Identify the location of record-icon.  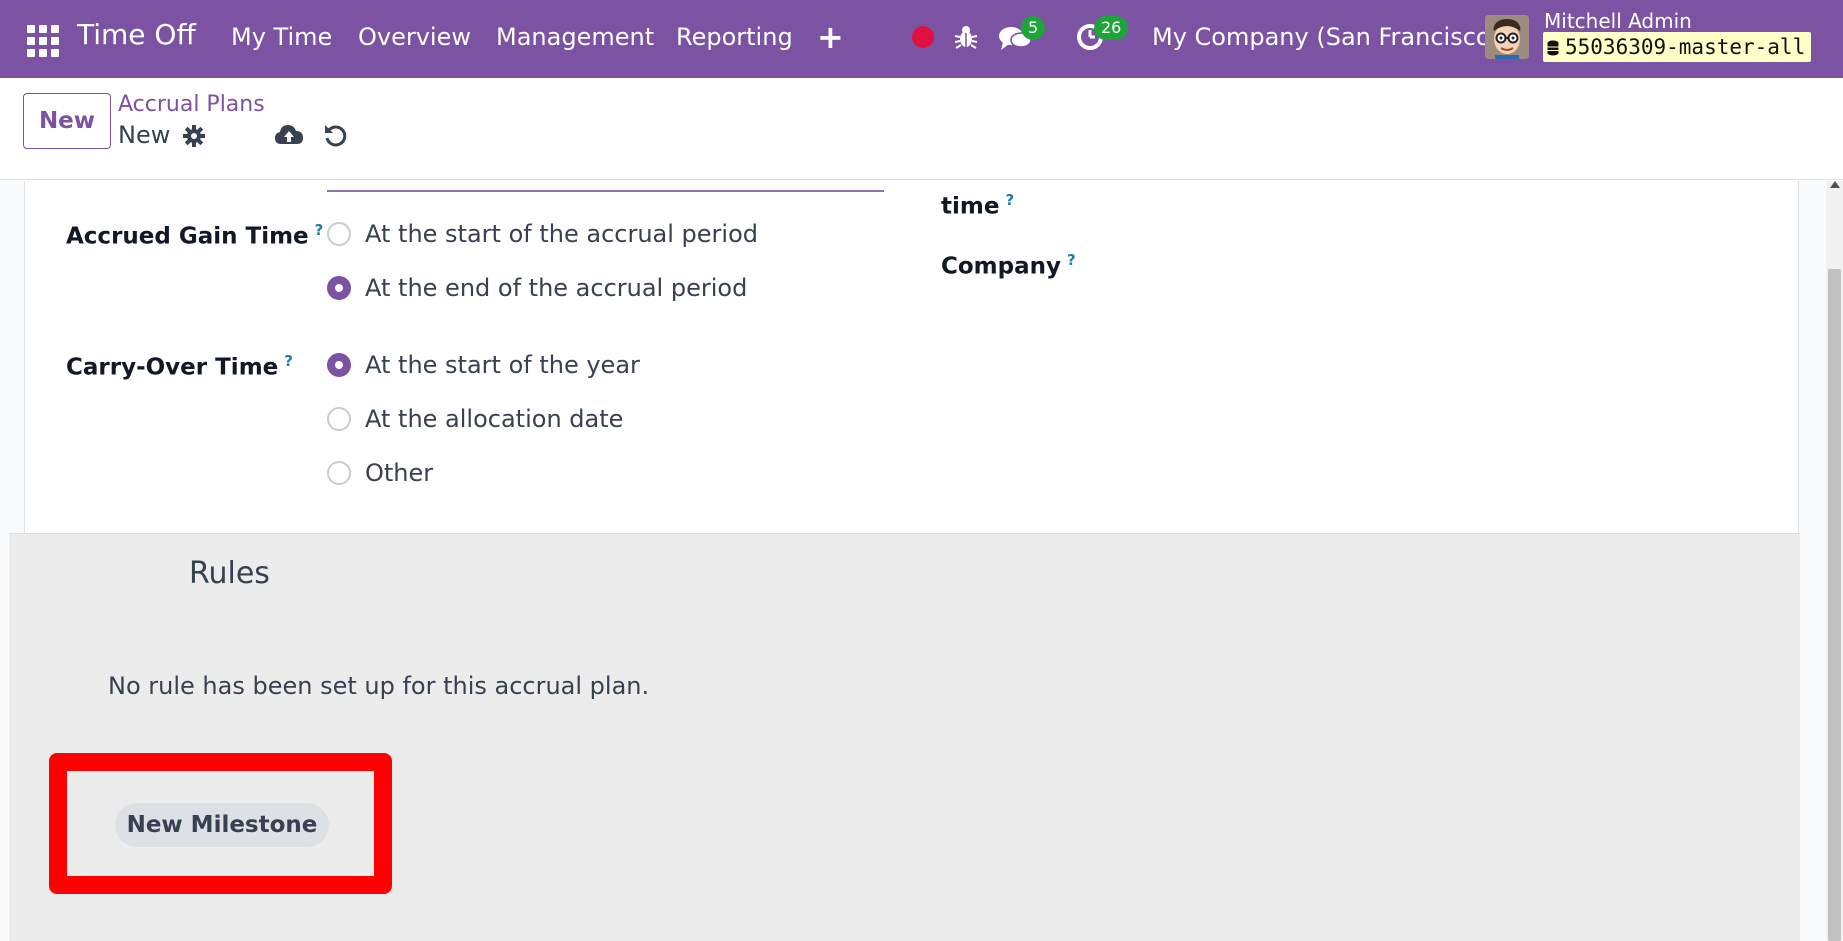
(923, 37).